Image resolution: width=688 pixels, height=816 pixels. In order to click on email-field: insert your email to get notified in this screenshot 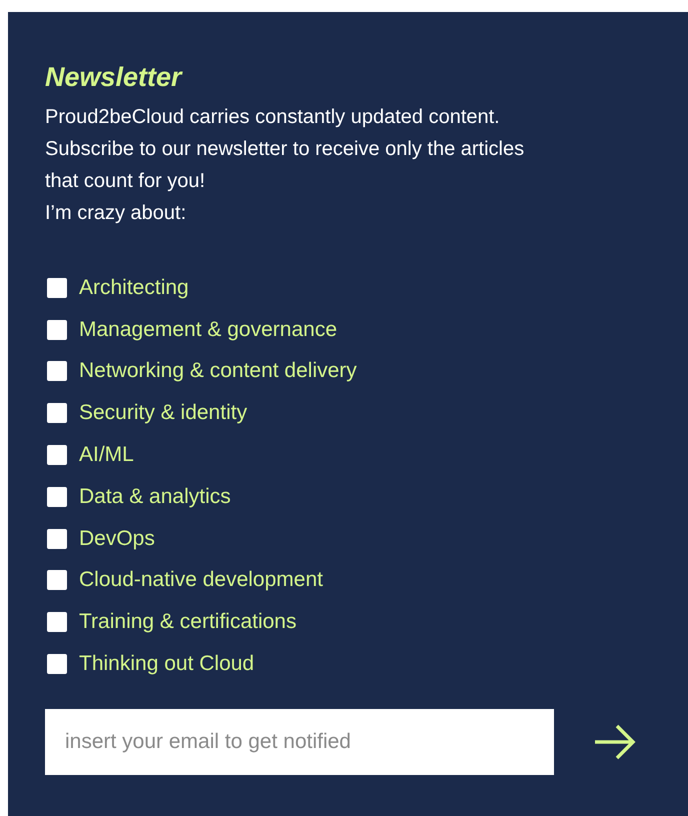, I will do `click(299, 741)`.